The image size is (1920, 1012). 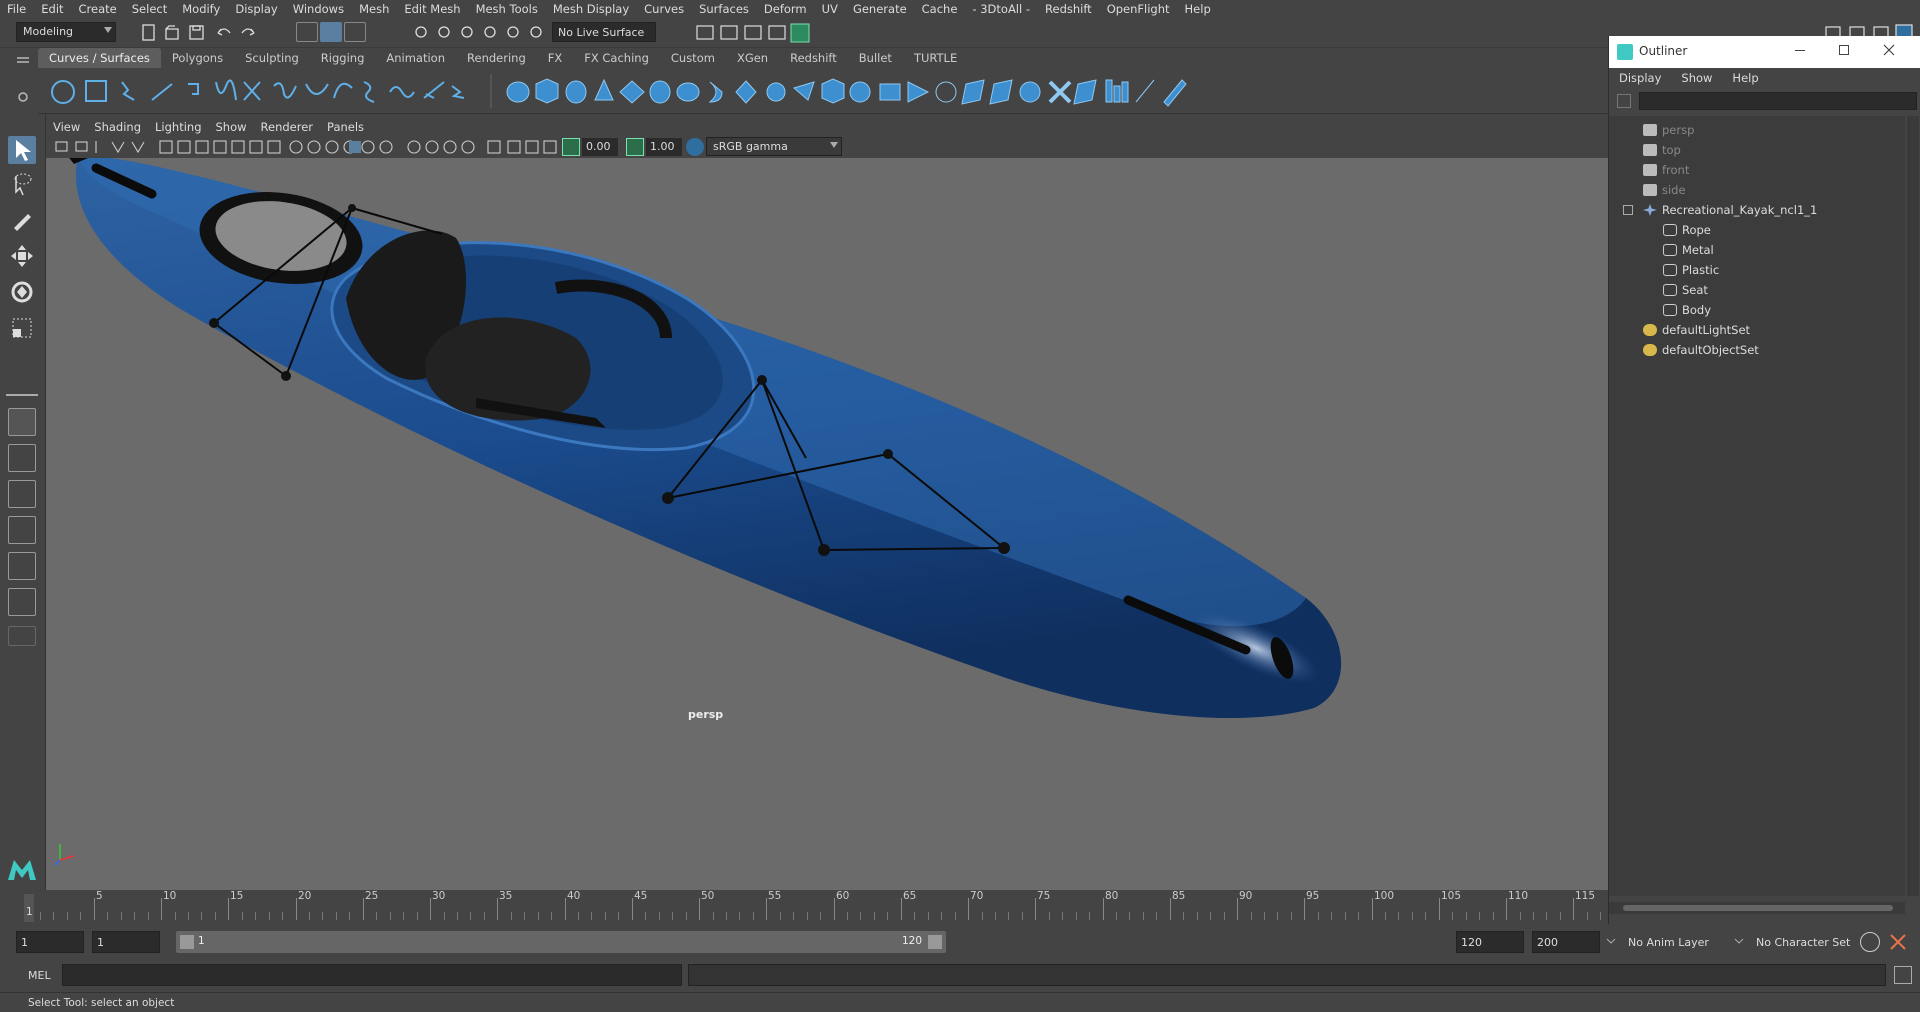 I want to click on select-by-object-icon, so click(x=331, y=32).